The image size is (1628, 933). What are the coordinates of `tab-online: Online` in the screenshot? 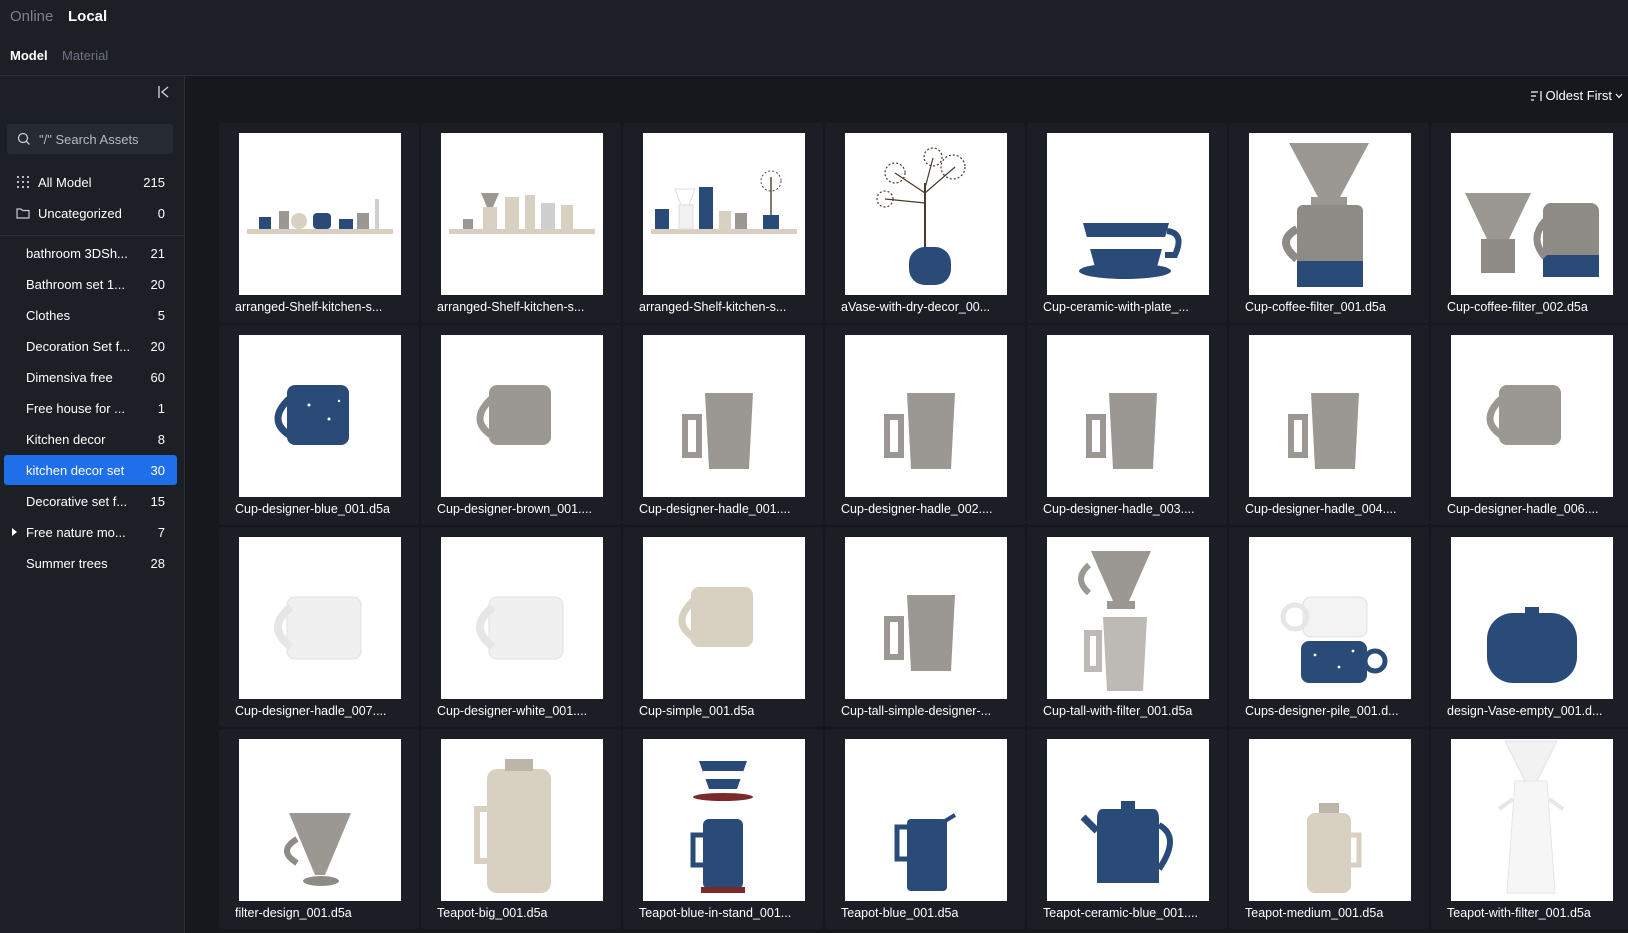 It's located at (31, 16).